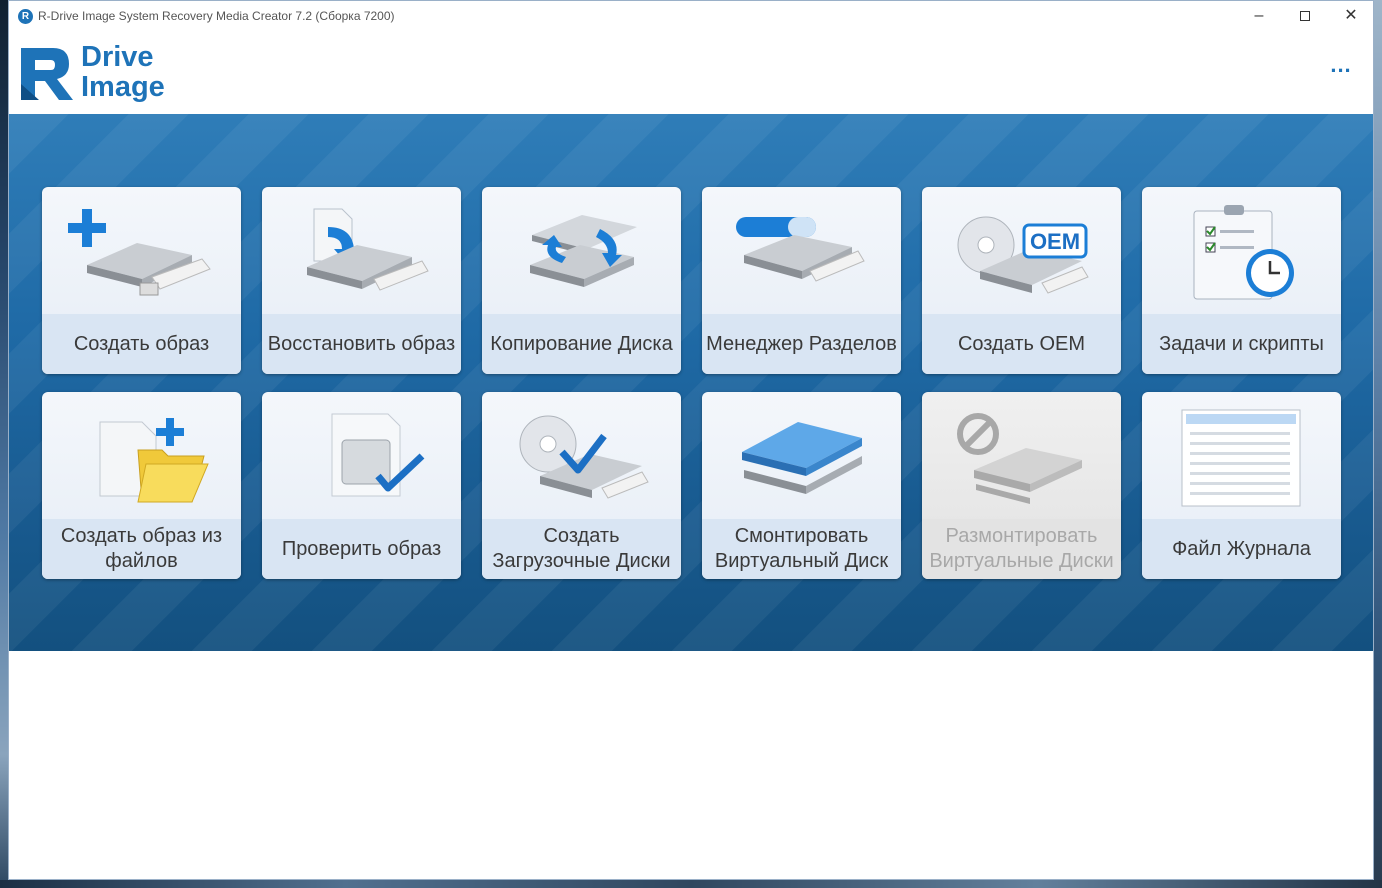 The height and width of the screenshot is (888, 1382). I want to click on tile-label: Восстановить образ, so click(361, 343).